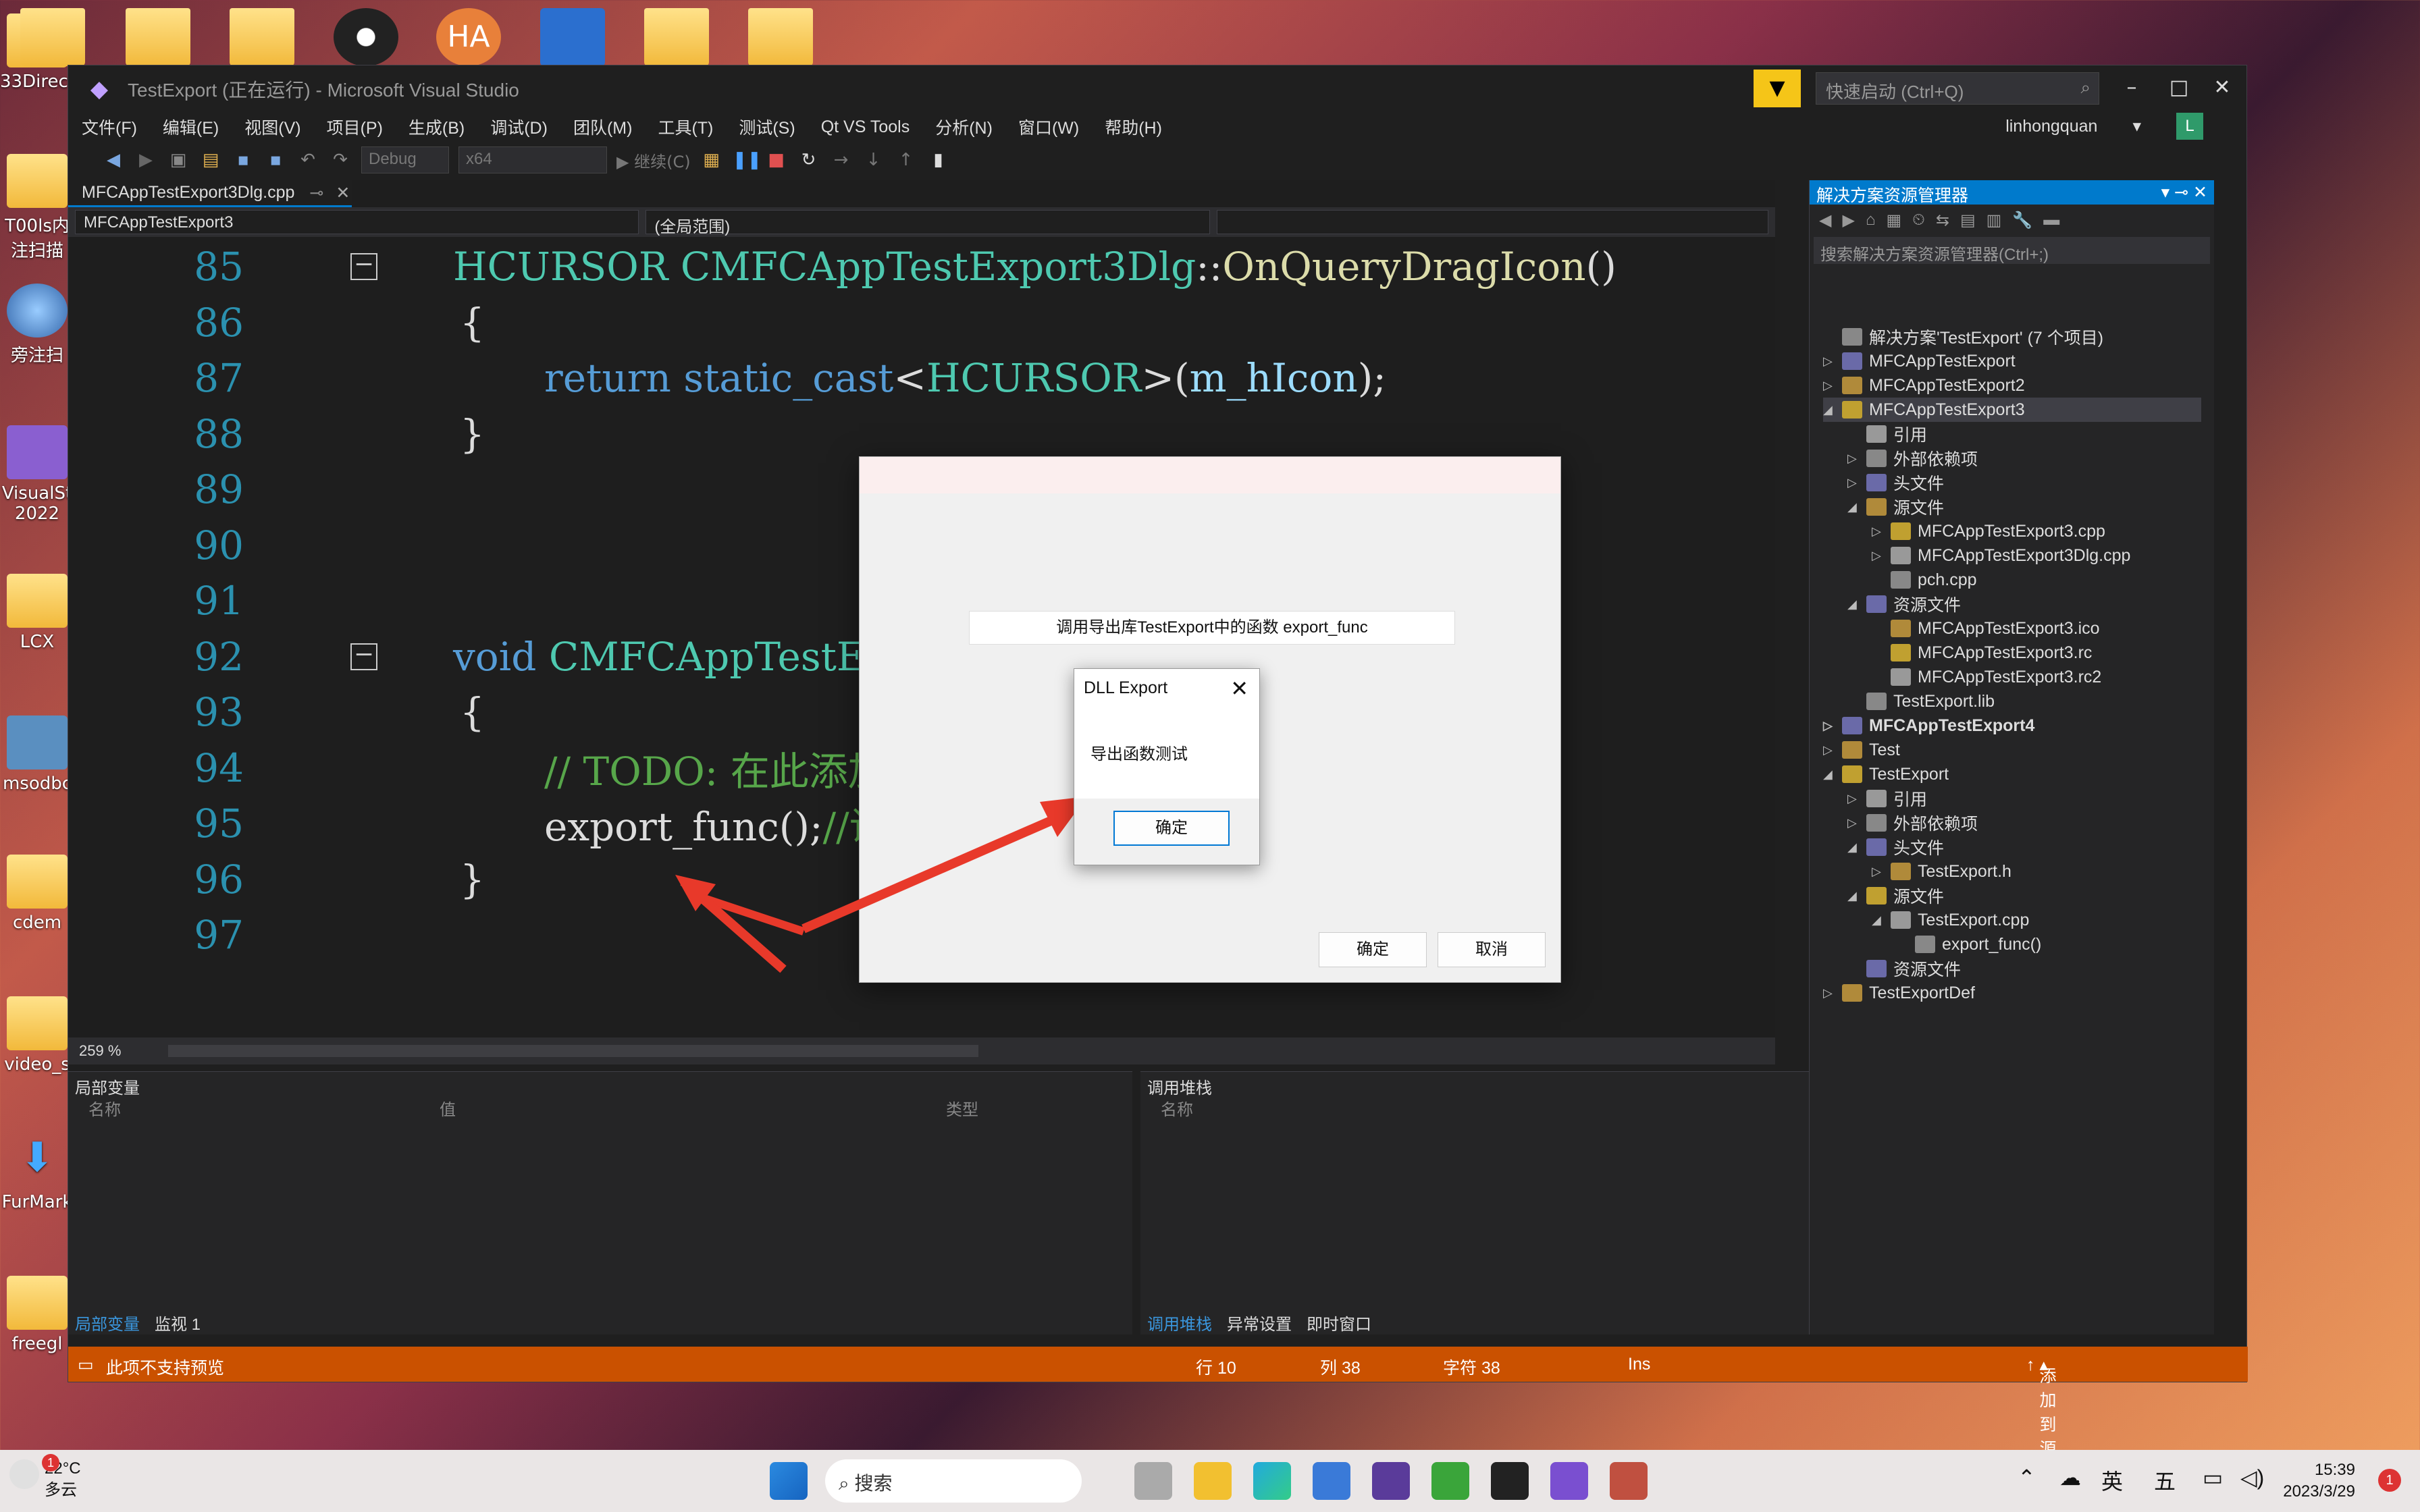  What do you see at coordinates (1239, 688) in the screenshot?
I see `close-icon: ✕` at bounding box center [1239, 688].